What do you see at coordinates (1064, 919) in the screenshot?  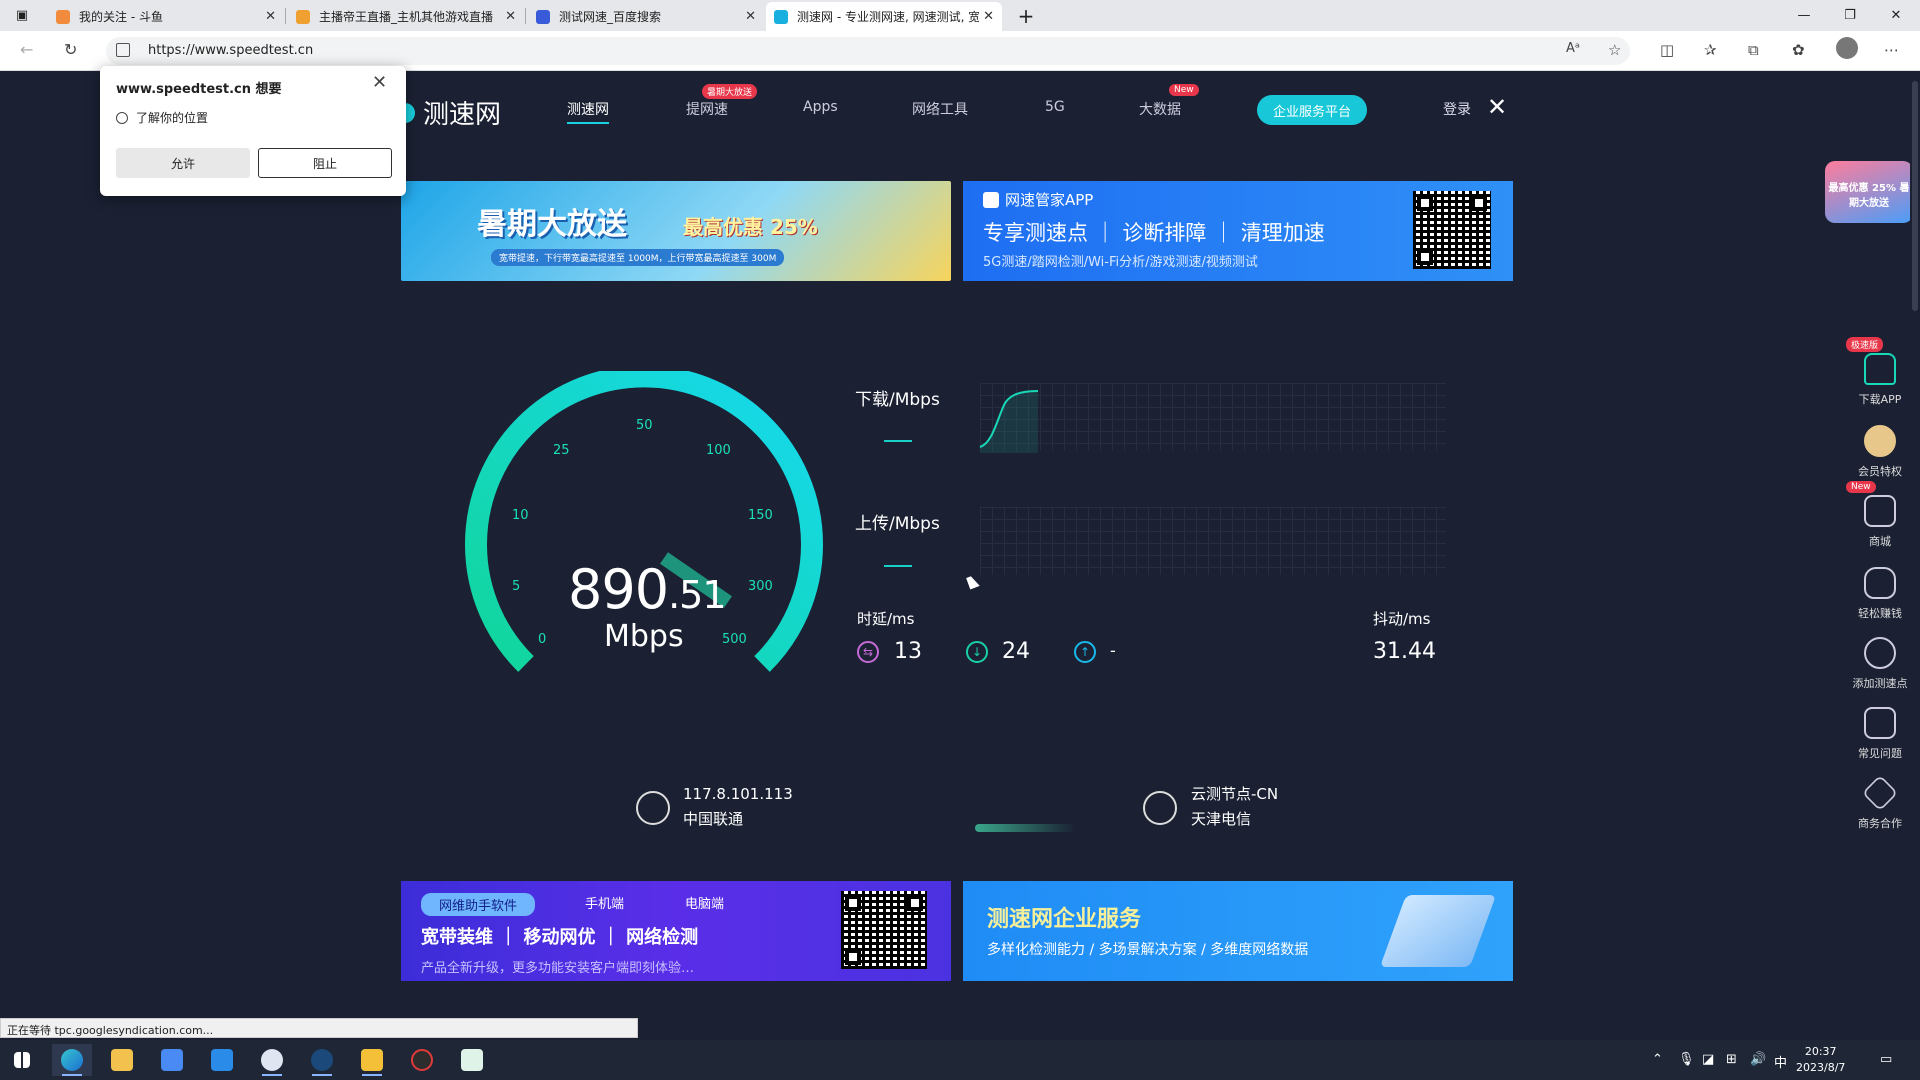 I see `enterprise-banner-main: 测速网企业服务` at bounding box center [1064, 919].